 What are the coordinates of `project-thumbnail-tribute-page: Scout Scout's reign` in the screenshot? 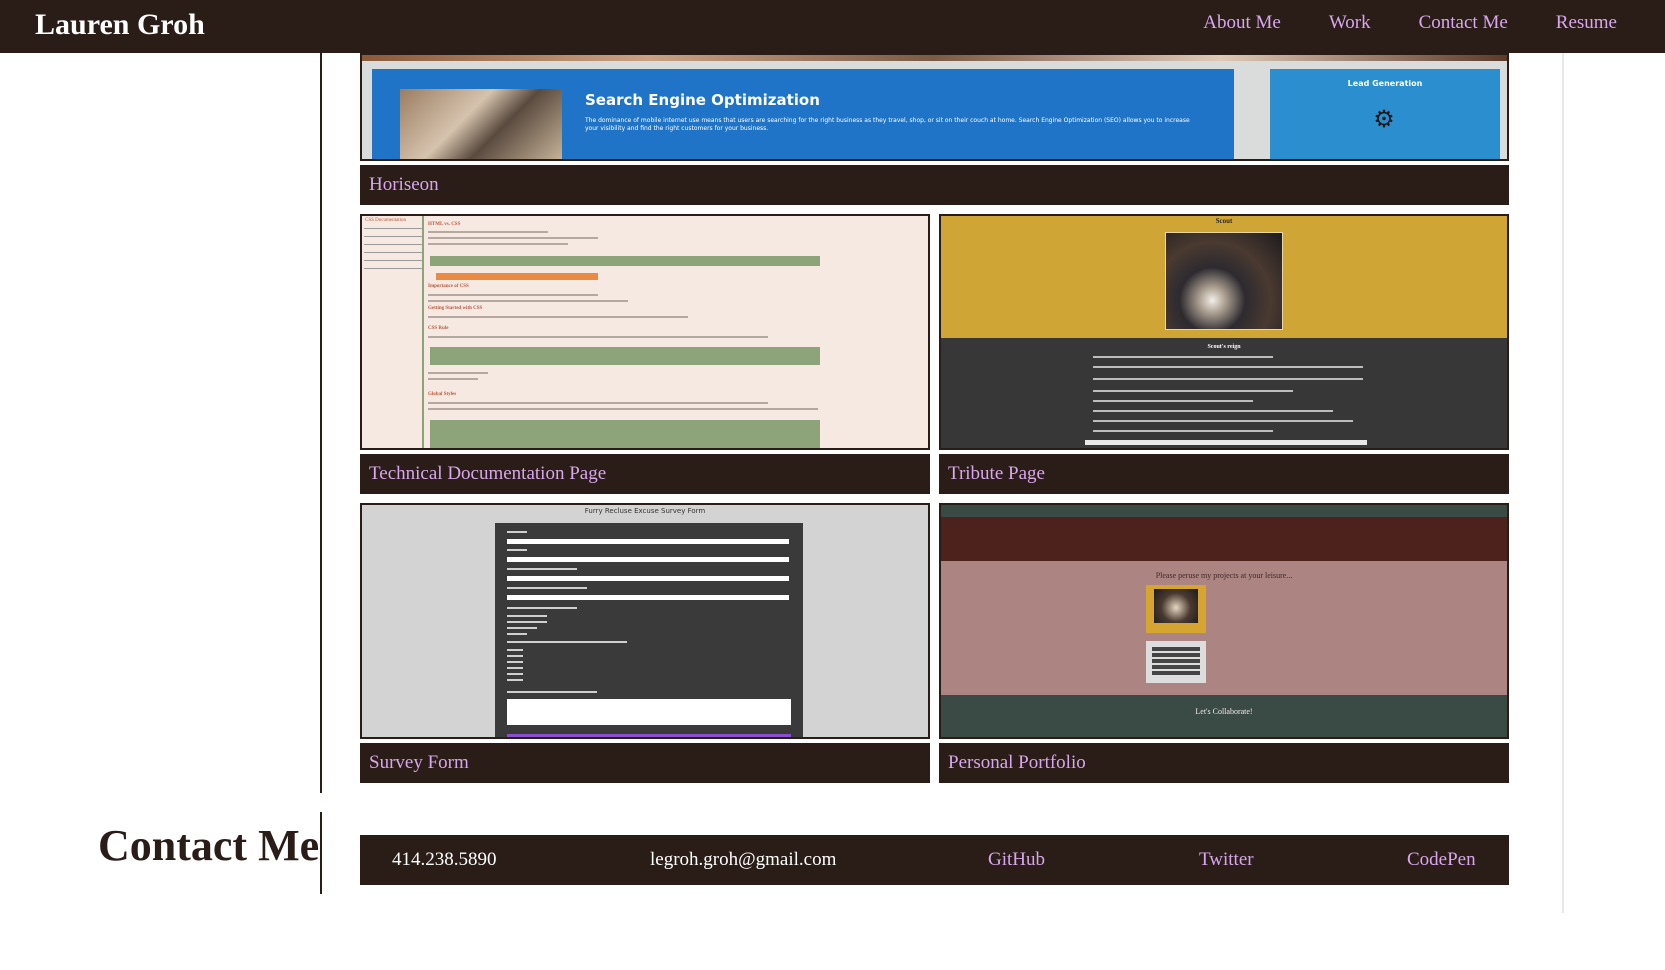 It's located at (1224, 332).